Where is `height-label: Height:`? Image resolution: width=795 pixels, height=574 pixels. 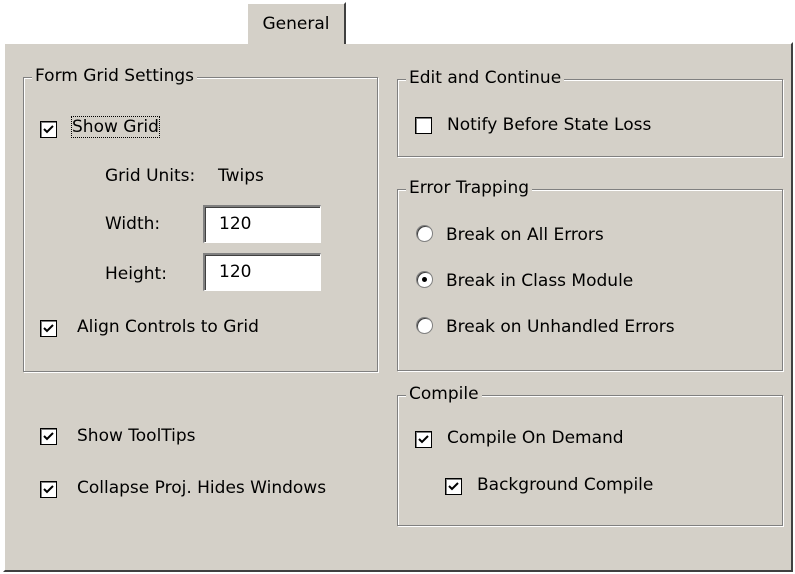 height-label: Height: is located at coordinates (136, 274).